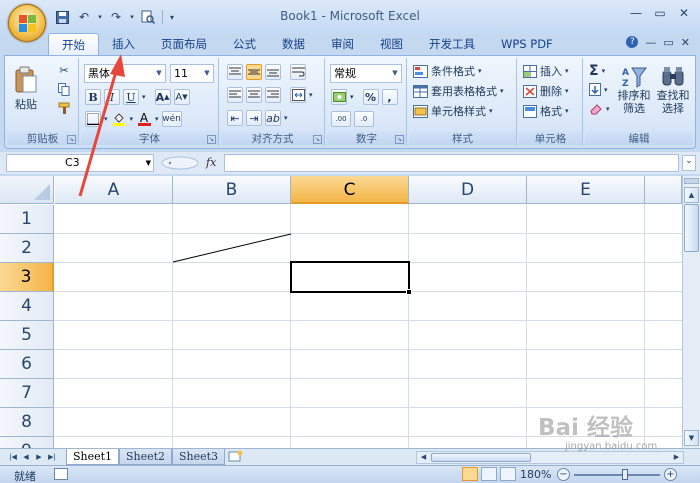  I want to click on accounting-dropdown-icon: ▾, so click(352, 97).